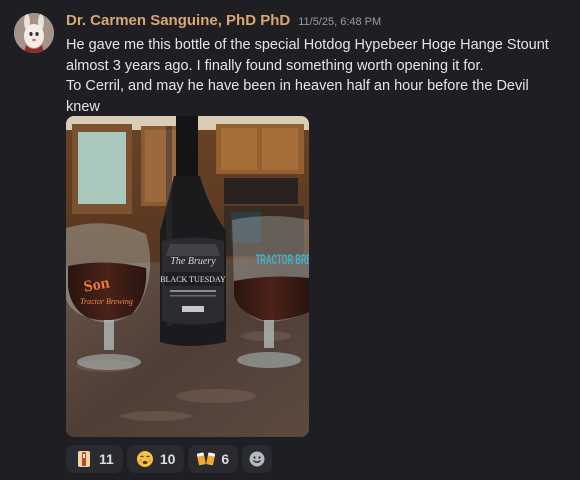 The width and height of the screenshot is (580, 480). I want to click on add-reaction-button, so click(257, 459).